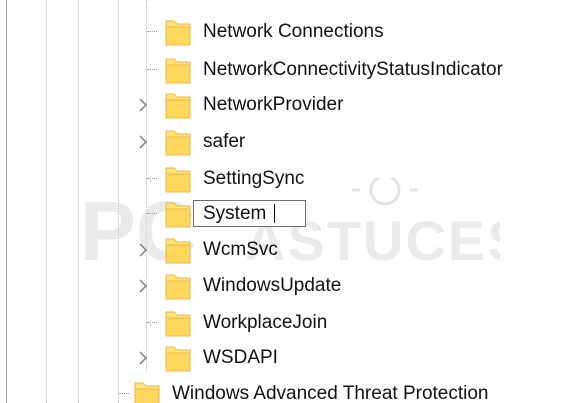 The width and height of the screenshot is (562, 403). I want to click on tree-item-label: WorkplaceJoin, so click(265, 322).